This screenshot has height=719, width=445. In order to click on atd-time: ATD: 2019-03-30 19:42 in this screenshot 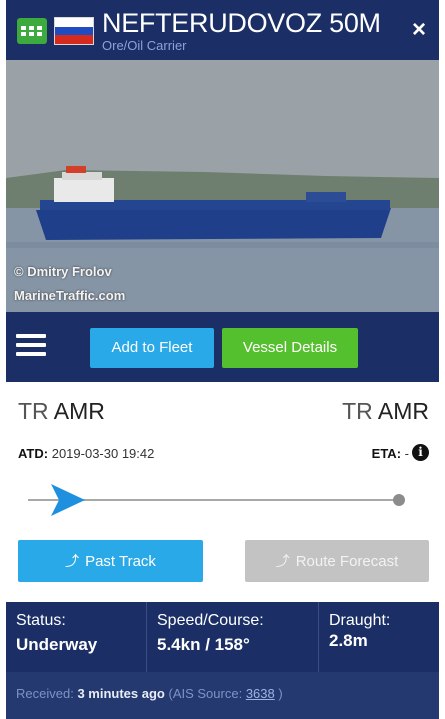, I will do `click(86, 453)`.